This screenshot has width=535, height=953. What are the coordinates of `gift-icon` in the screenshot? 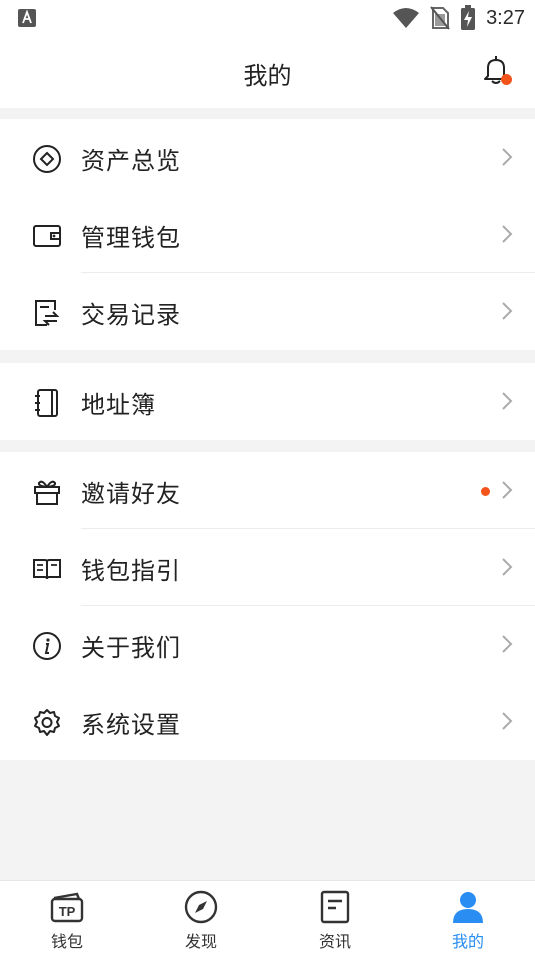 It's located at (47, 492).